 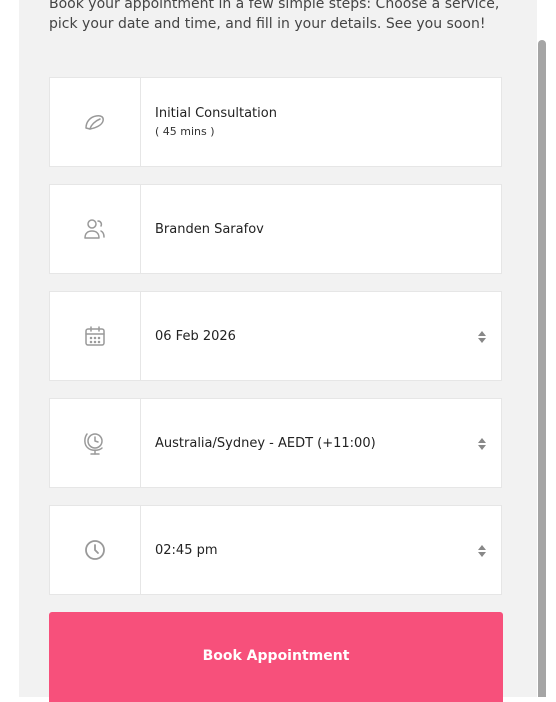 What do you see at coordinates (542, 368) in the screenshot?
I see `scrollbar-thumb` at bounding box center [542, 368].